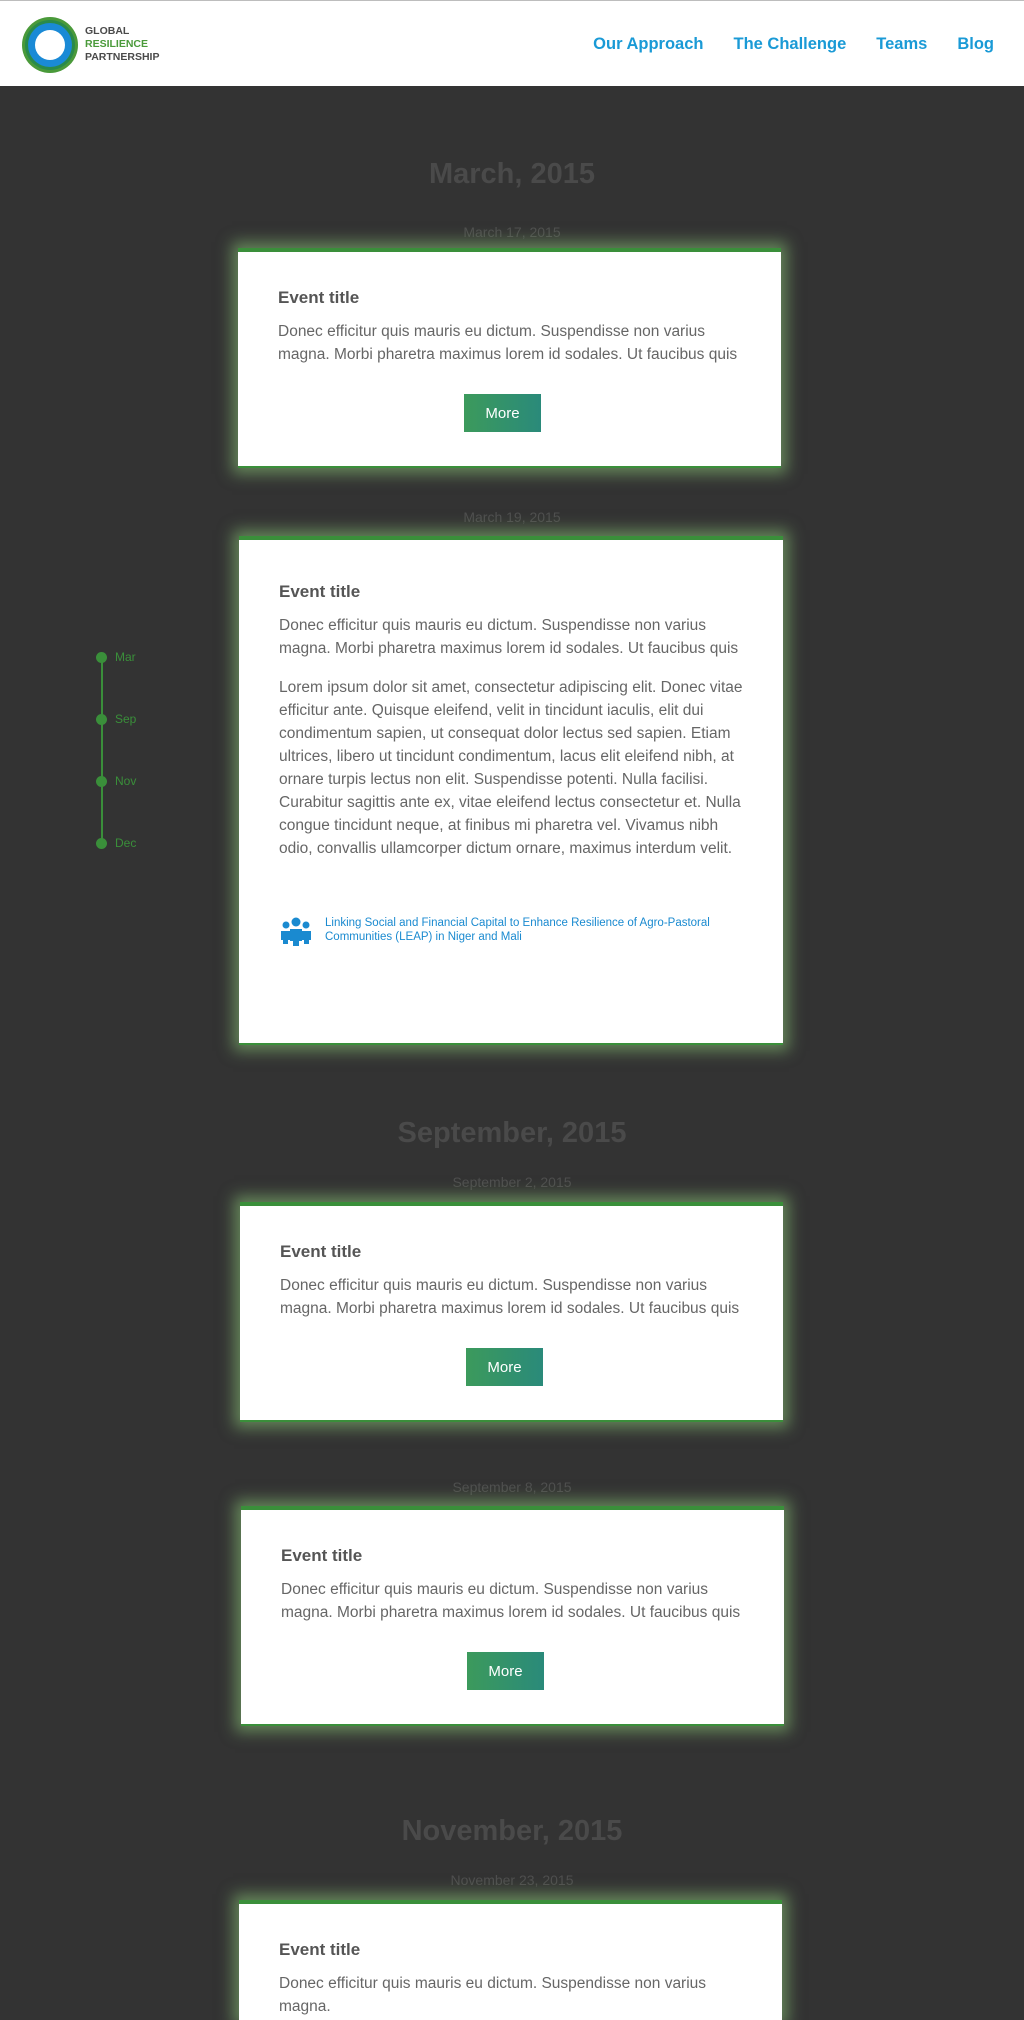 The width and height of the screenshot is (1024, 2020). Describe the element at coordinates (512, 1831) in the screenshot. I see `month-heading: November, 2015` at that location.